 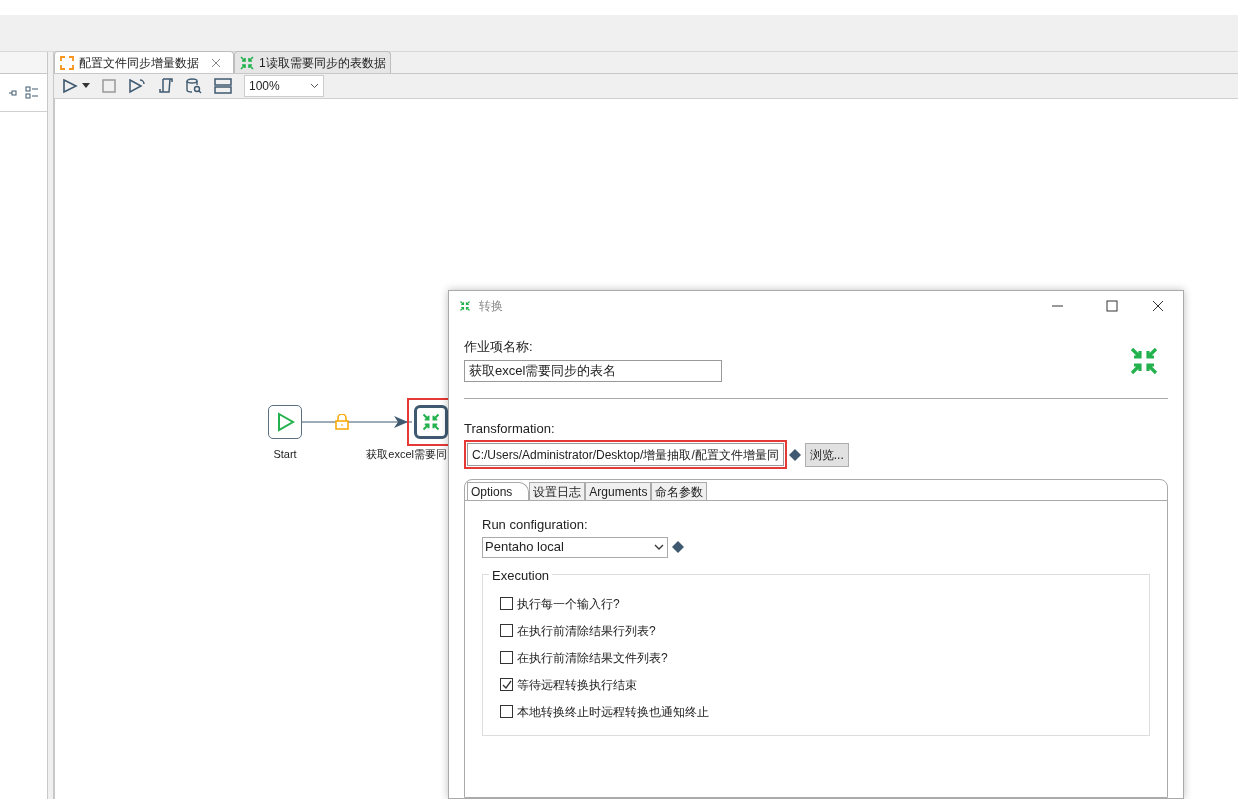 I want to click on zoom-value: 100%, so click(x=264, y=86).